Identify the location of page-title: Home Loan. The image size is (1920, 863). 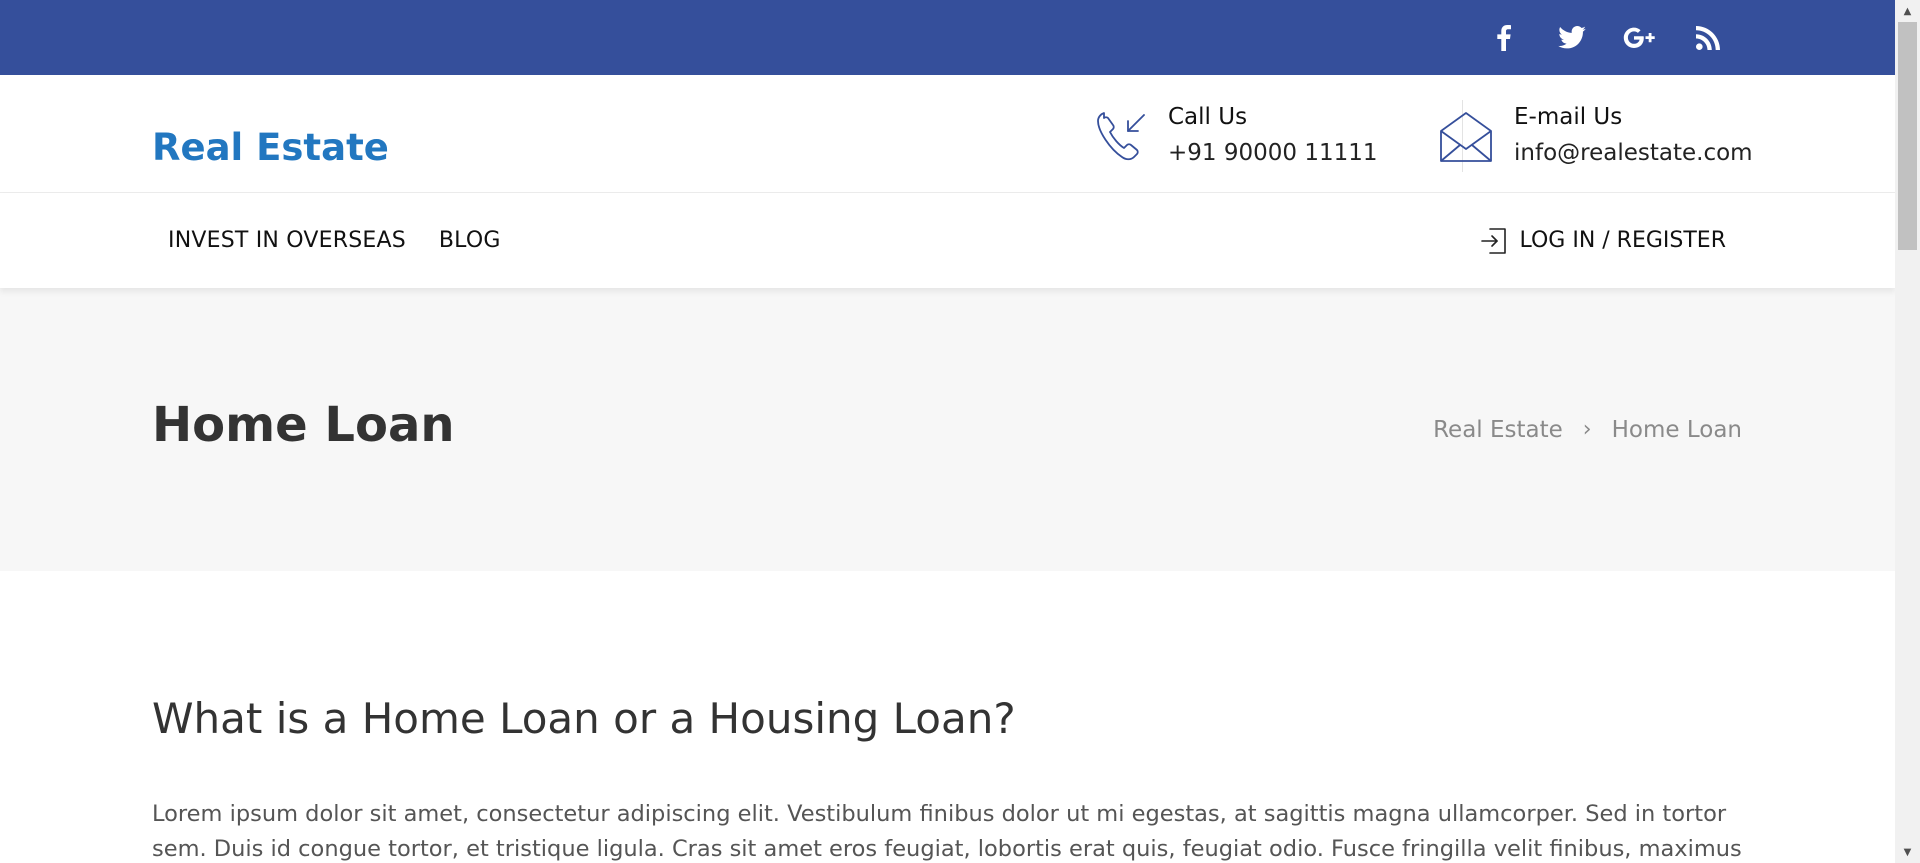
(303, 425).